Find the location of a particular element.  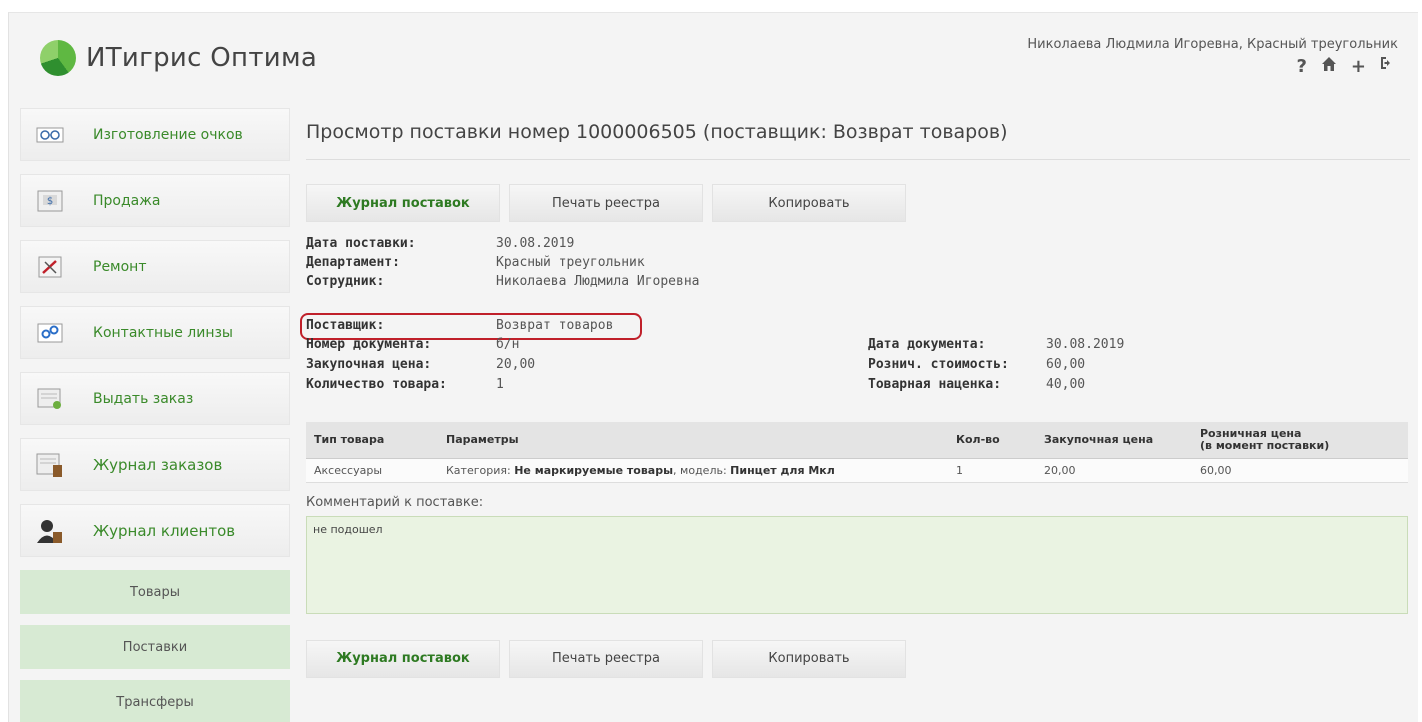

add-icon: + is located at coordinates (1358, 66).